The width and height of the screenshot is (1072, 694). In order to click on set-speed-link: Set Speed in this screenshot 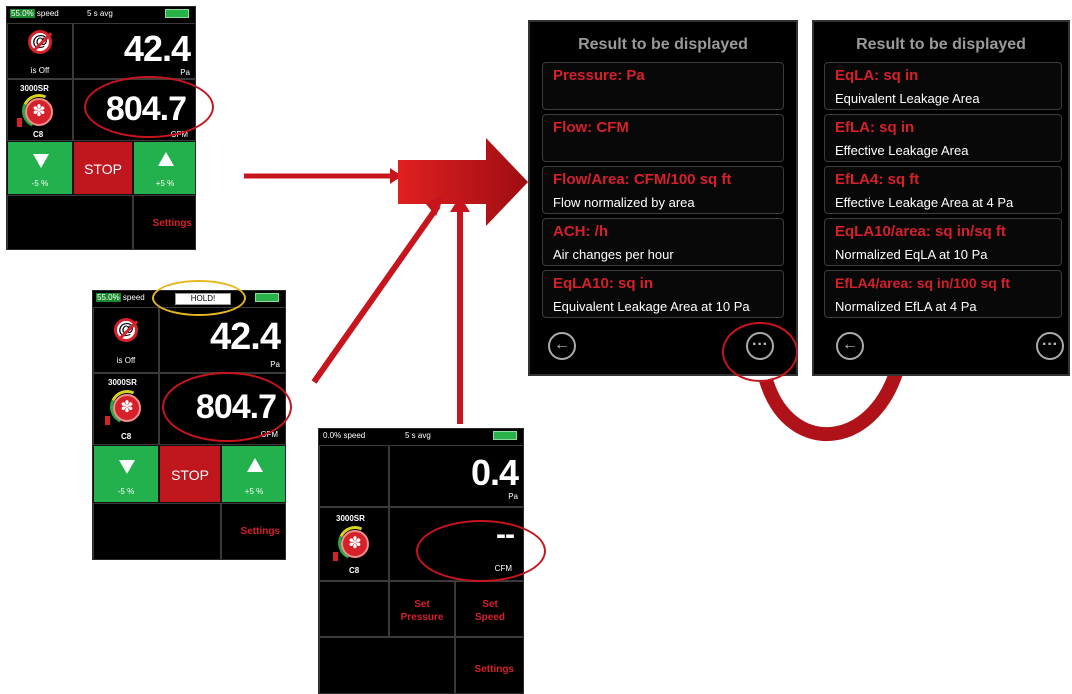, I will do `click(489, 611)`.